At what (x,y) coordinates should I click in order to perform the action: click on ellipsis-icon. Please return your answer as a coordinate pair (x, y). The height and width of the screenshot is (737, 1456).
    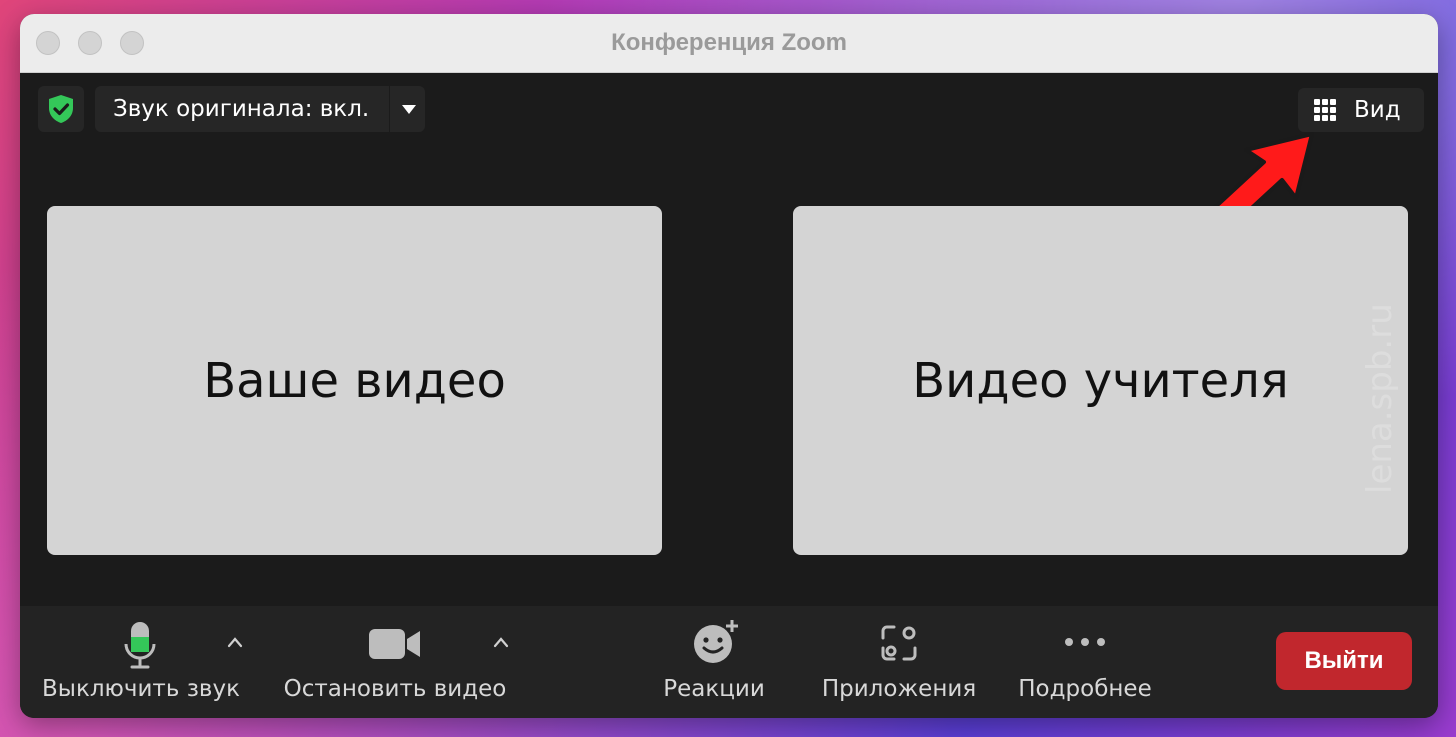
    Looking at the image, I should click on (1085, 642).